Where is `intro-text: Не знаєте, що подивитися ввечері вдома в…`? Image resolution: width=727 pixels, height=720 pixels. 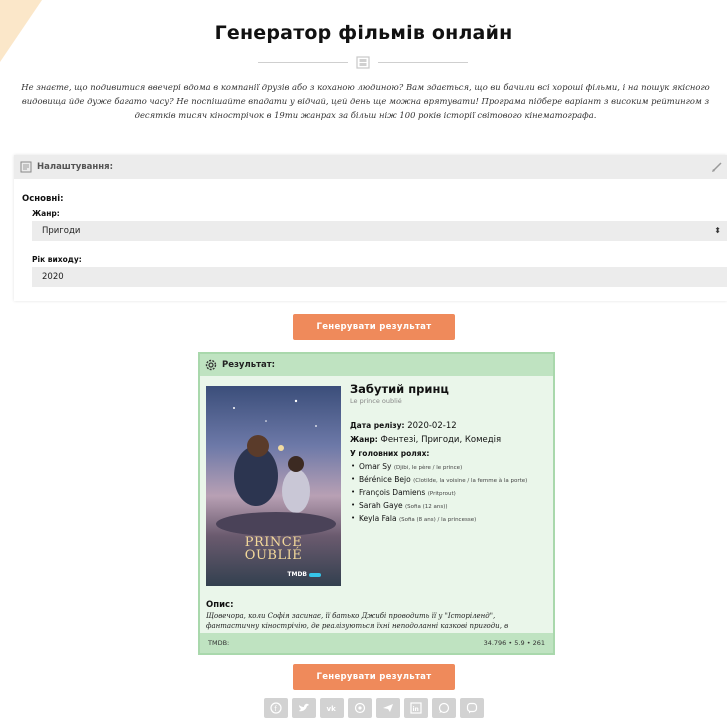 intro-text: Не знаєте, що подивитися ввечері вдома в… is located at coordinates (365, 101).